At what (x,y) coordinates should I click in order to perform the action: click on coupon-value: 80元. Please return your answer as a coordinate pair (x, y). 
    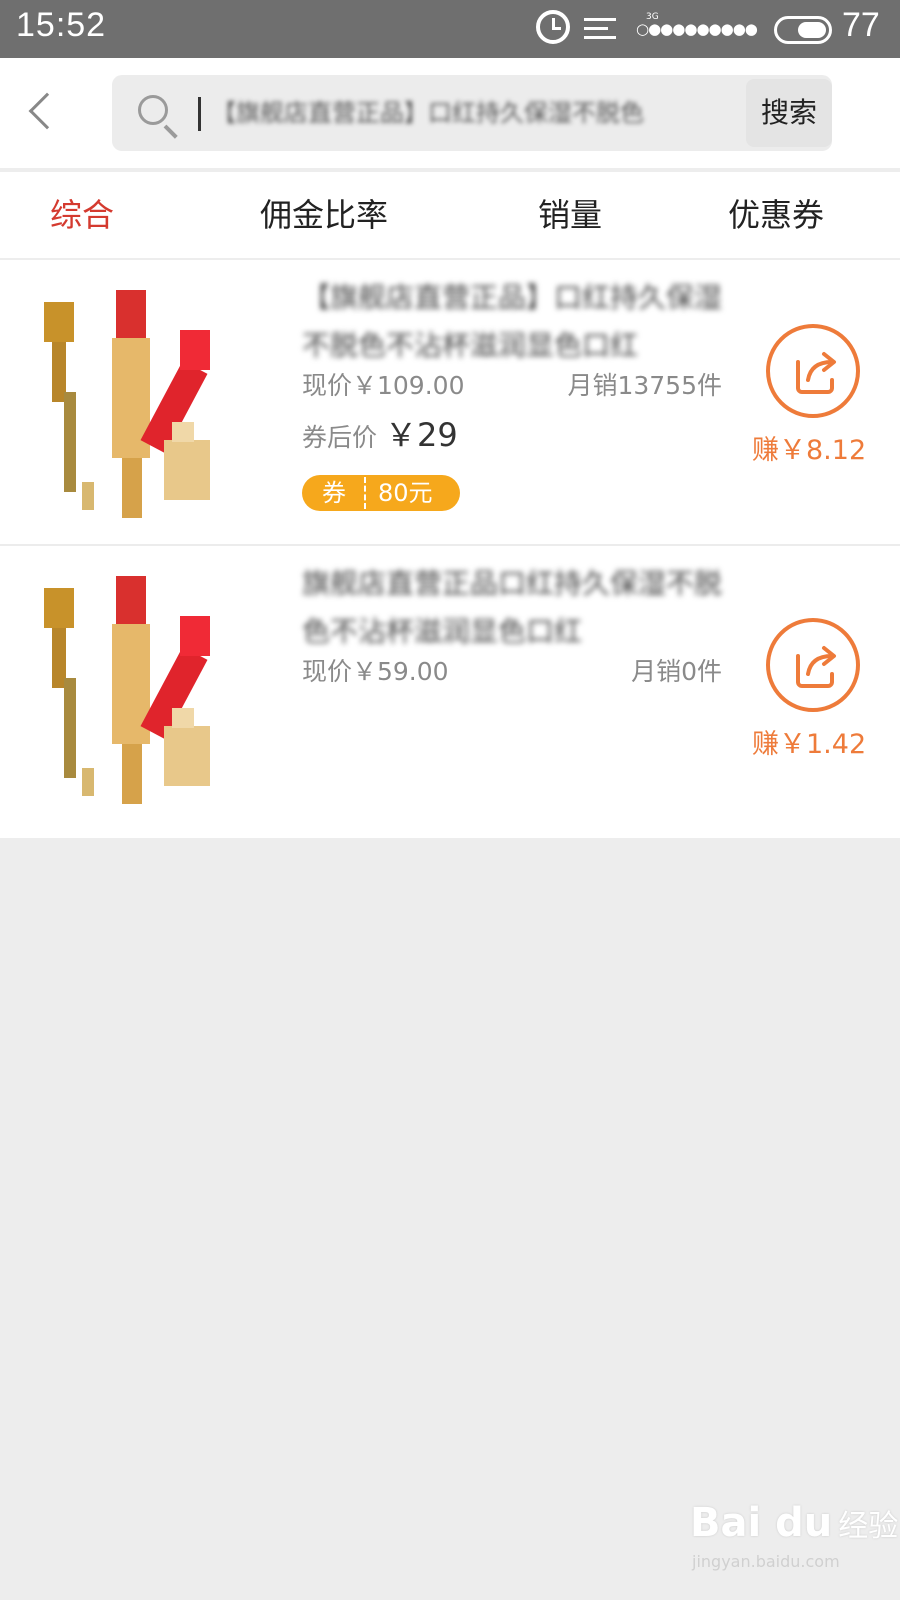
    Looking at the image, I should click on (405, 493).